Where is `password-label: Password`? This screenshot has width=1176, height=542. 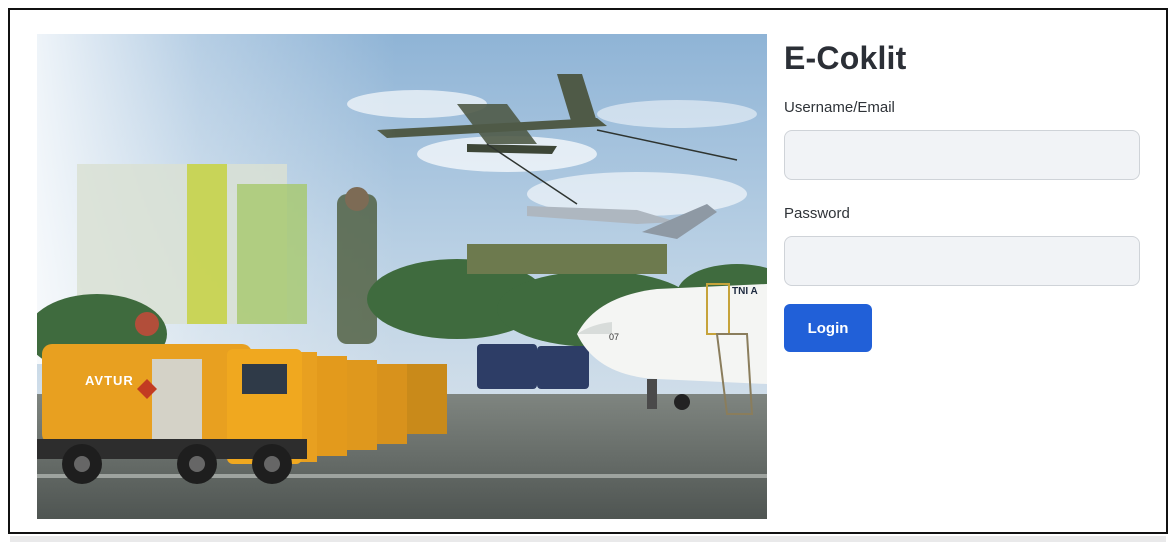
password-label: Password is located at coordinates (817, 213).